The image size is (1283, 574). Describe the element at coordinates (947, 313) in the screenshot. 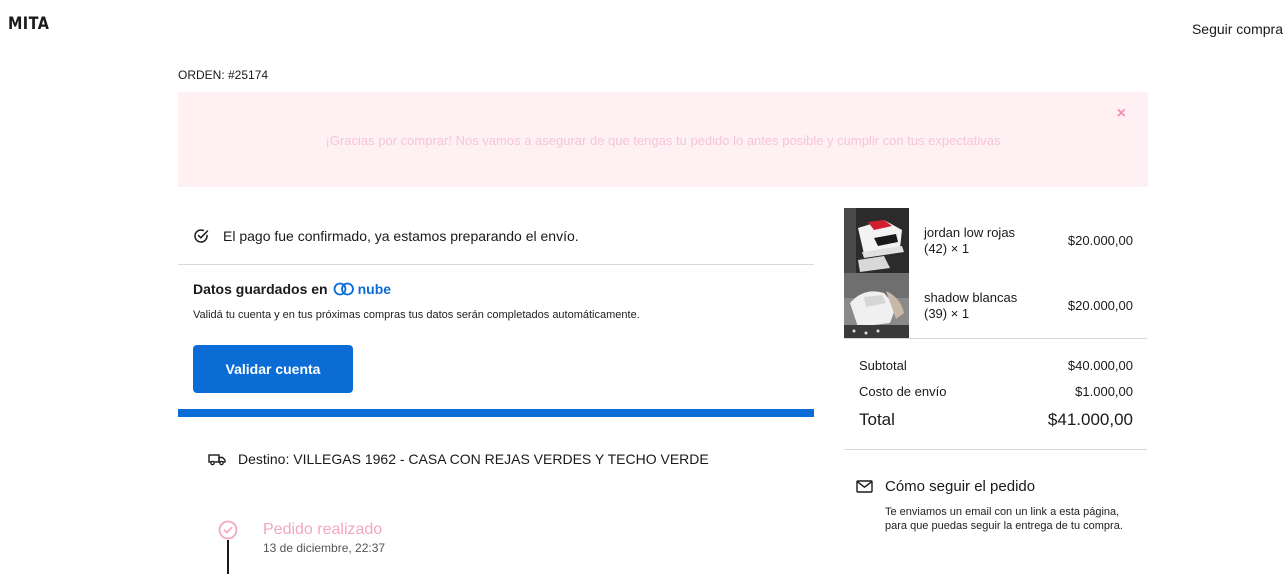

I see `item-variant: (39) × 1` at that location.